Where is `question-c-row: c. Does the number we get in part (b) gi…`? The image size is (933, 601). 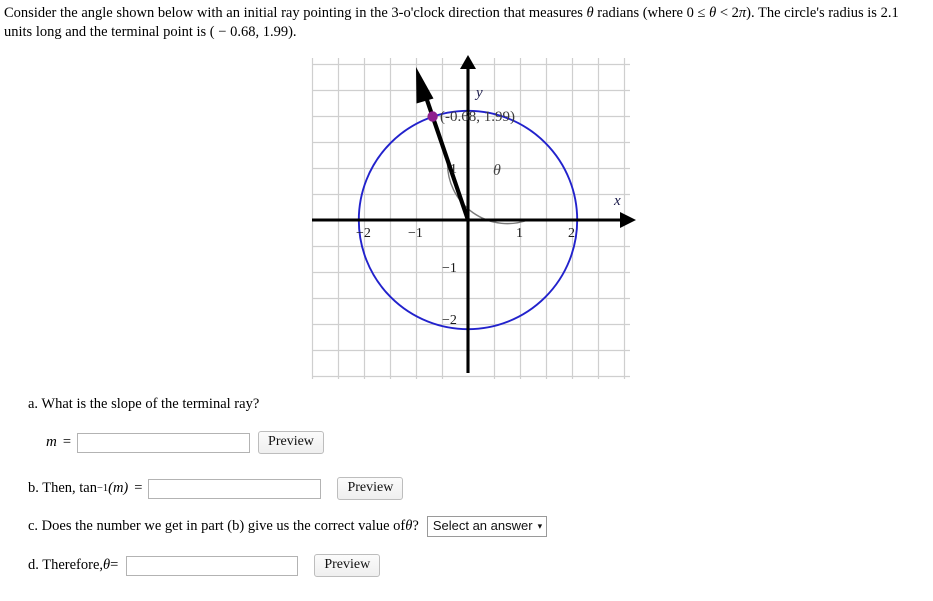
question-c-row: c. Does the number we get in part (b) gi… is located at coordinates (288, 526).